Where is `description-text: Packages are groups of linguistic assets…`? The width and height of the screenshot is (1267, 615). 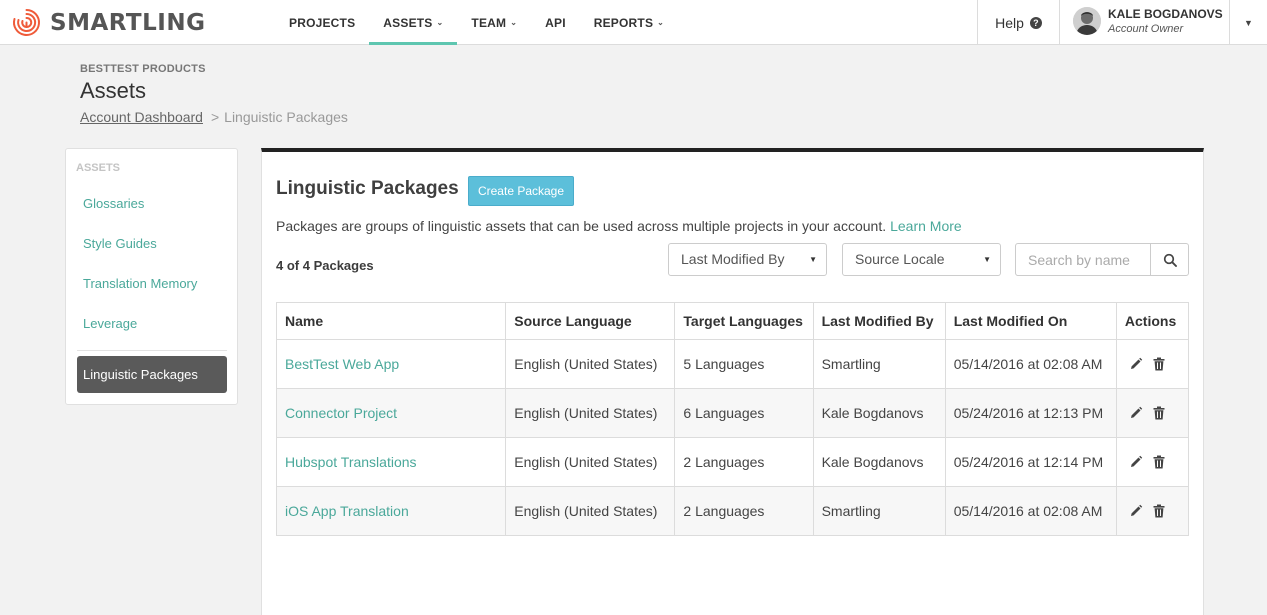
description-text: Packages are groups of linguistic assets… is located at coordinates (581, 226).